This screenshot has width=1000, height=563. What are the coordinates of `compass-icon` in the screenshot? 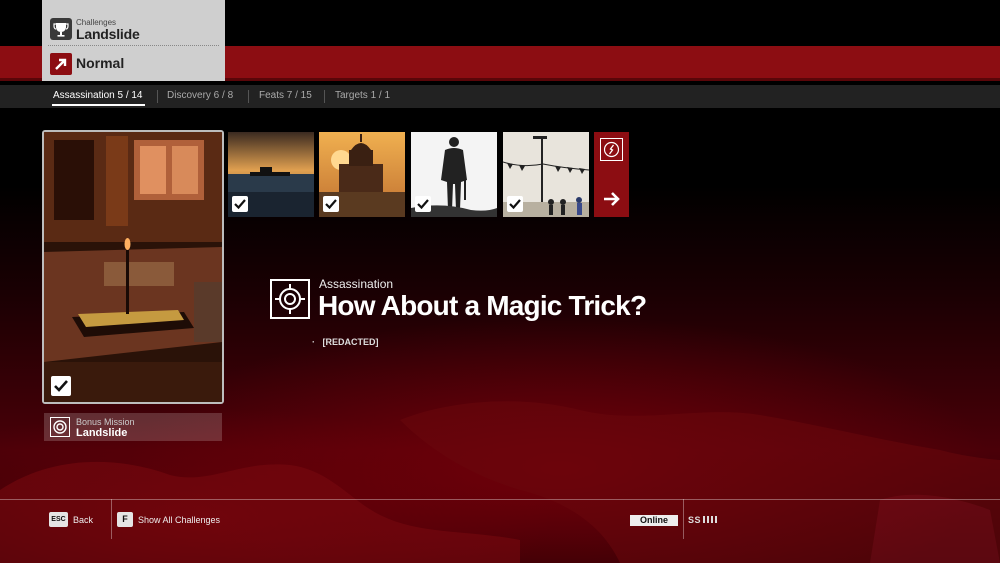 It's located at (611, 152).